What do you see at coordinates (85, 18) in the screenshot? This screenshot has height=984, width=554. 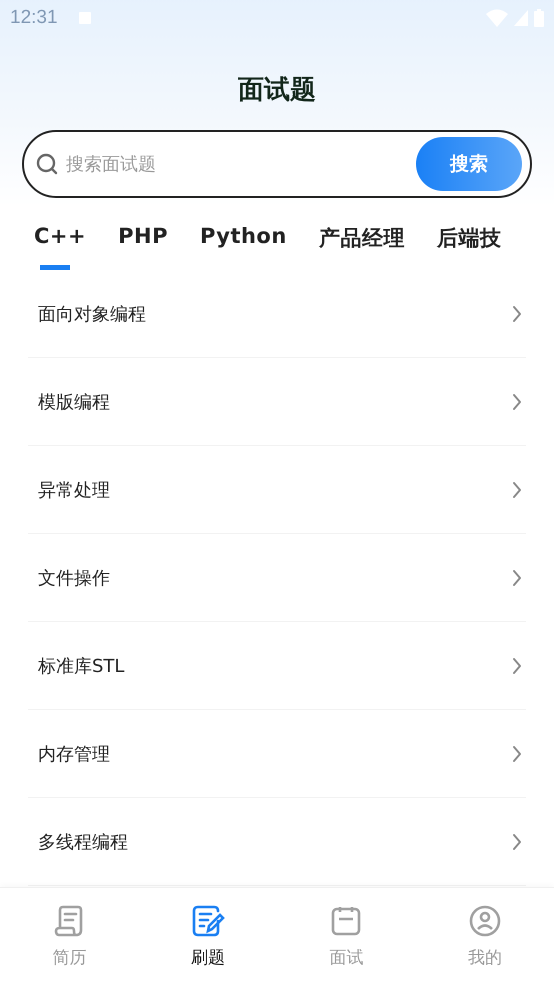 I see `notification-icon` at bounding box center [85, 18].